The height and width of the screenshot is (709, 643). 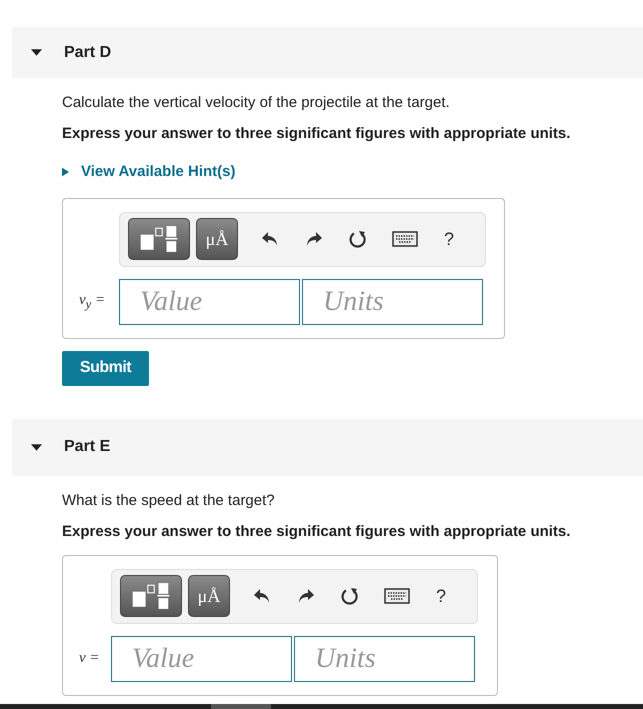 I want to click on question-text: What is the speed at the target?, so click(x=169, y=501).